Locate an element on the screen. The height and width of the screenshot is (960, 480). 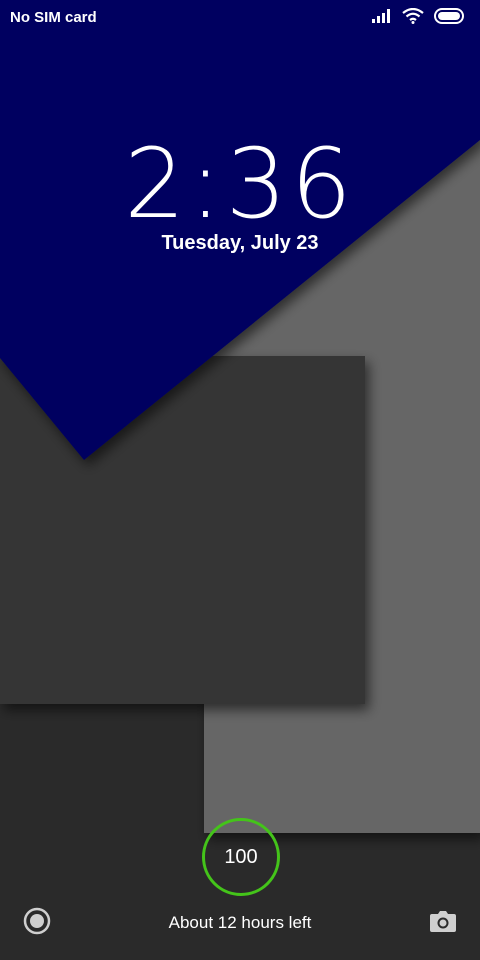
status-icons is located at coordinates (419, 18).